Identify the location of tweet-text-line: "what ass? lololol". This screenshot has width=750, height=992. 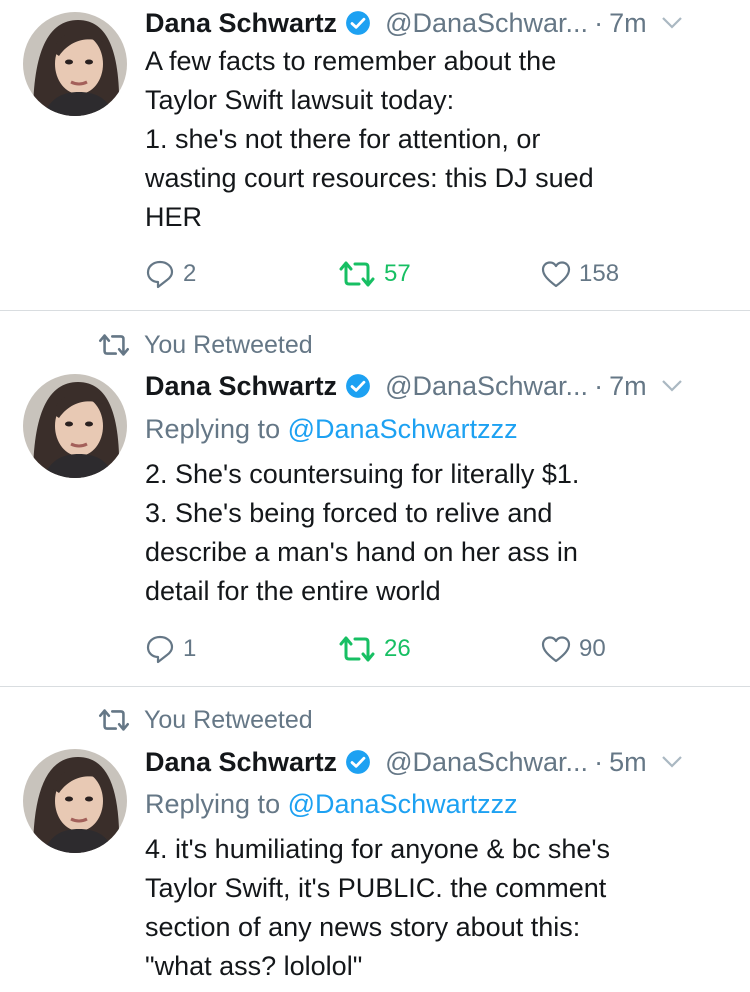
(254, 966).